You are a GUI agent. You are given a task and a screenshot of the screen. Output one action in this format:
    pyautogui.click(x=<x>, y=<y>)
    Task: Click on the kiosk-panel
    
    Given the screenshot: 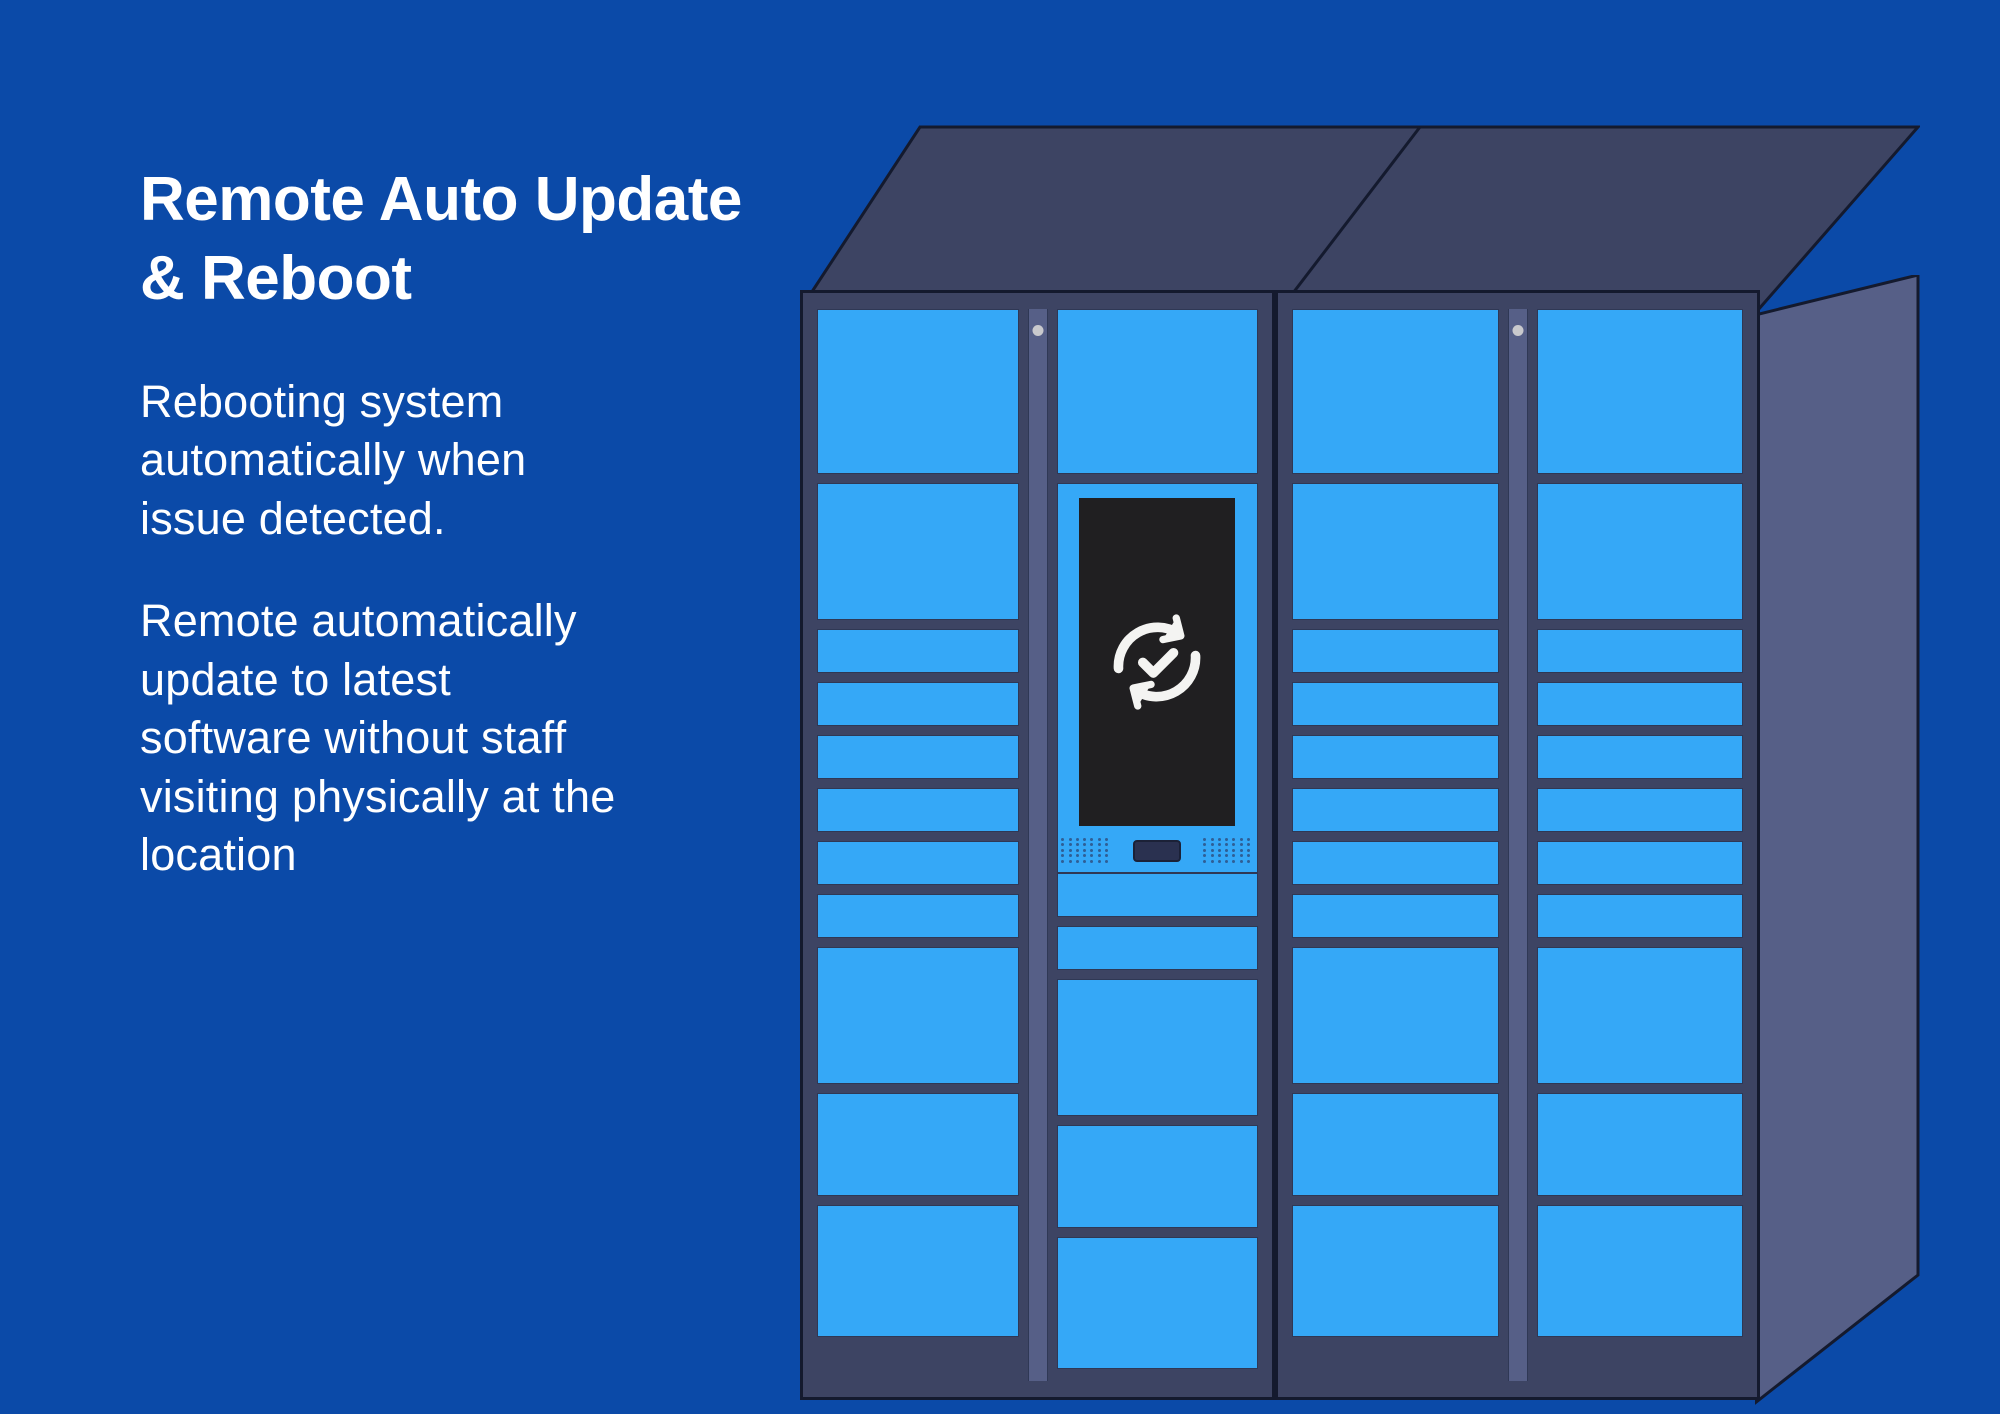 What is the action you would take?
    pyautogui.click(x=1157, y=678)
    